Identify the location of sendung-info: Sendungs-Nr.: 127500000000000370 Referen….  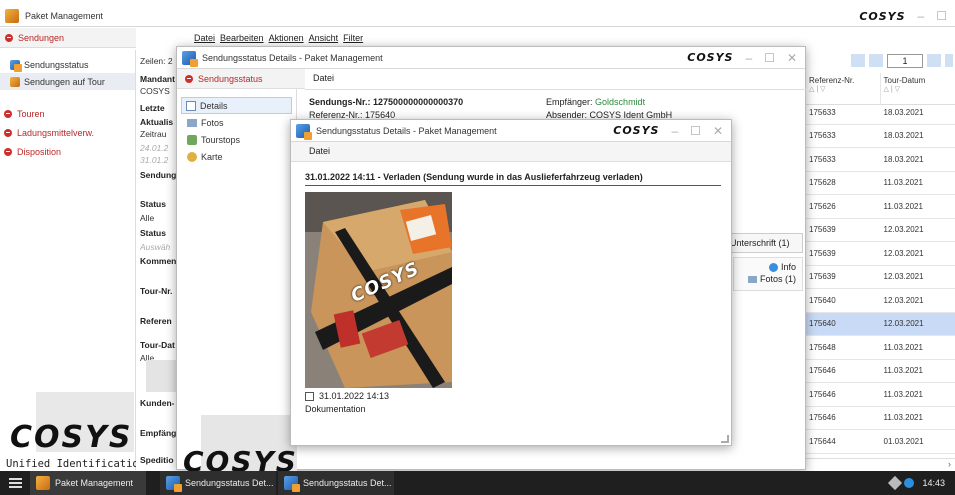
(386, 108).